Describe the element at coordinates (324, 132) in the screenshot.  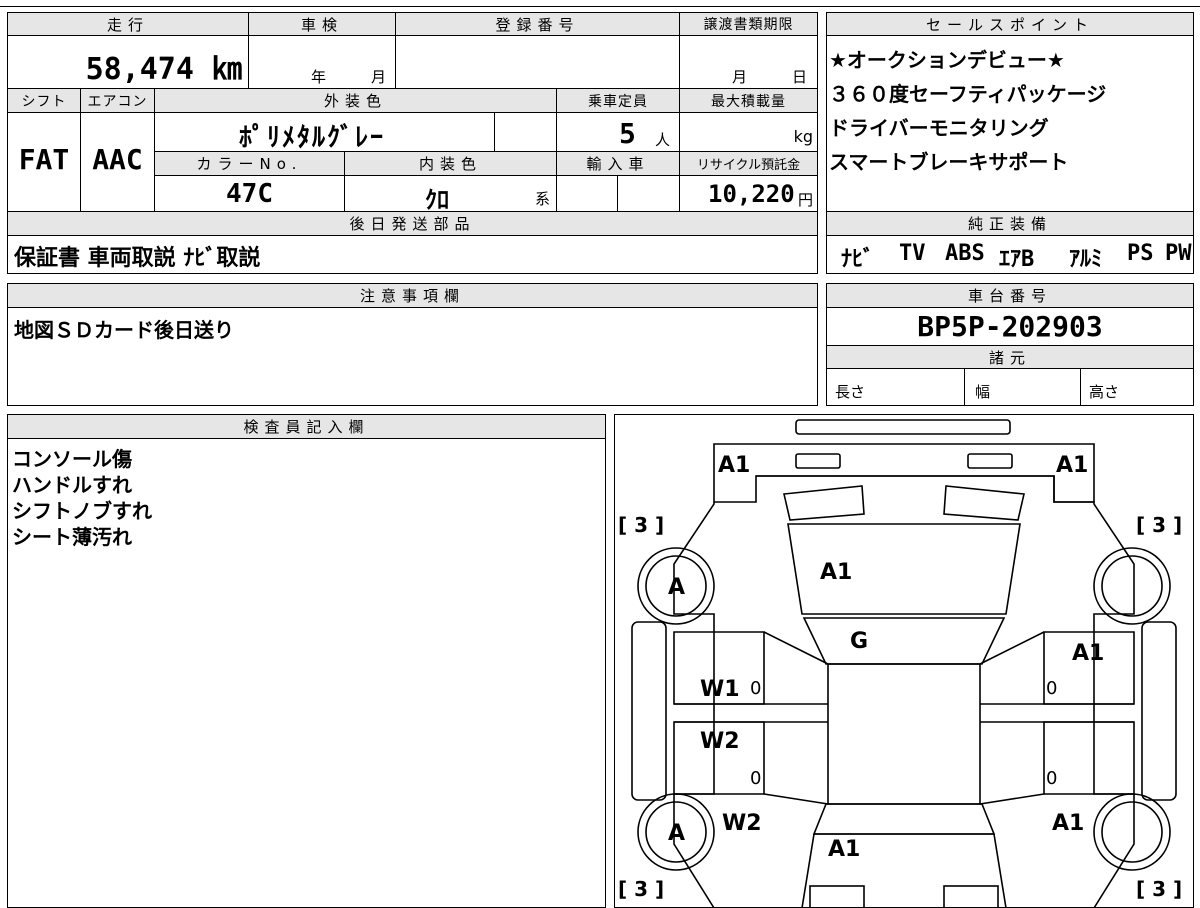
I see `exterior-color-cell: ﾎﾟﾘﾒﾀﾙｸﾞﾚｰ` at that location.